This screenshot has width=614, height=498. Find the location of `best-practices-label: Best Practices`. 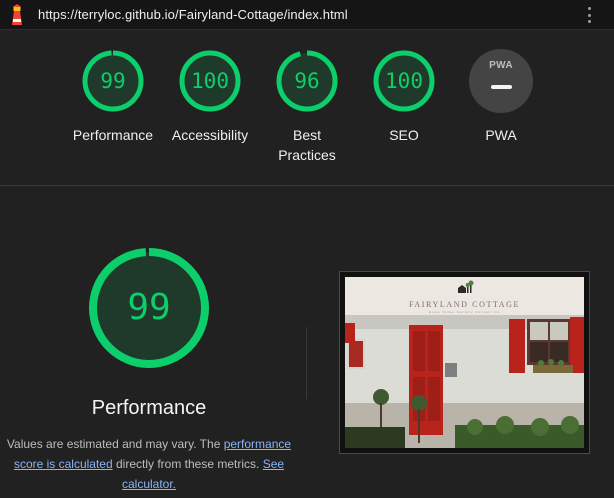

best-practices-label: Best Practices is located at coordinates (307, 145).